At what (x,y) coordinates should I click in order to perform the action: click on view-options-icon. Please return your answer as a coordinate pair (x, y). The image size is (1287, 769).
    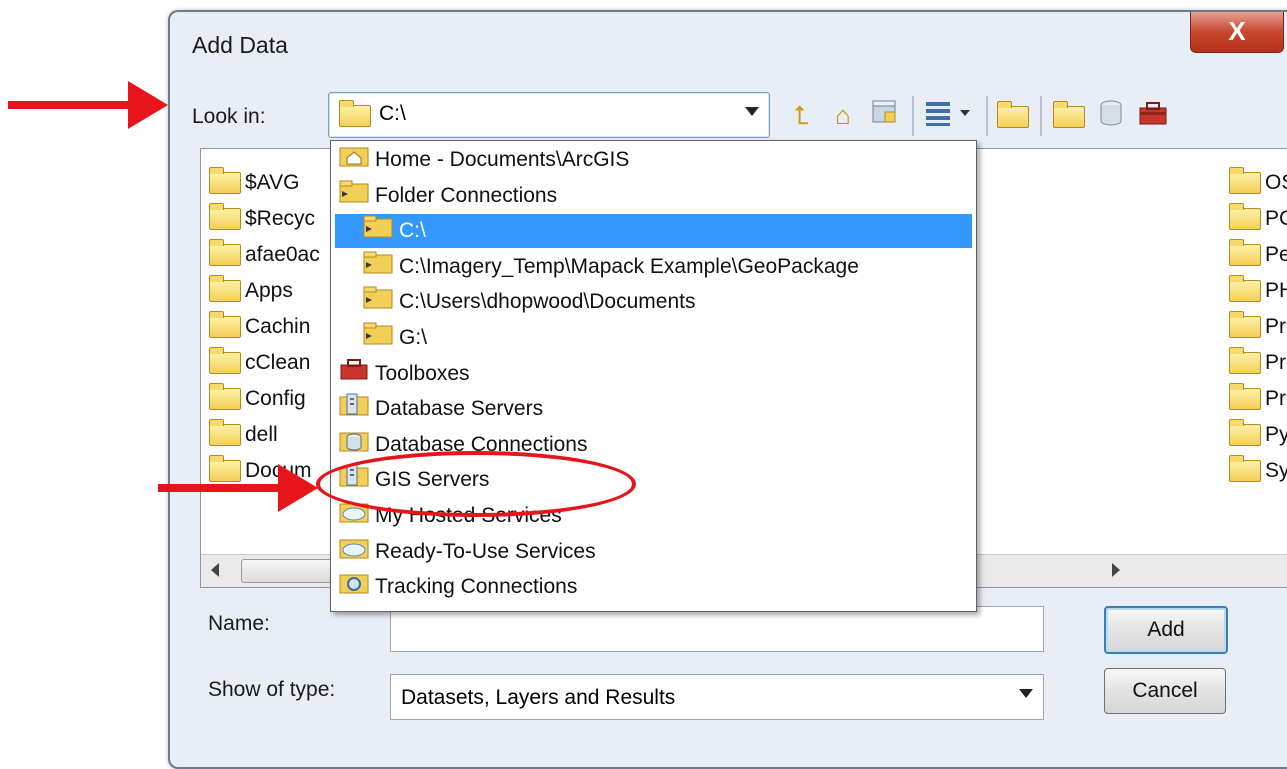
    Looking at the image, I should click on (951, 115).